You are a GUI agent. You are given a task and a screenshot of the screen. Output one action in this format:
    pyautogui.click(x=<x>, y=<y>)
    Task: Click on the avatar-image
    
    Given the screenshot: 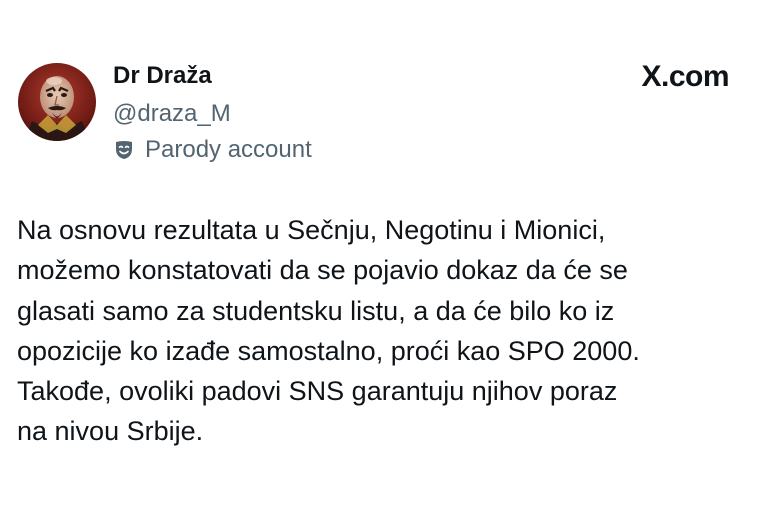 What is the action you would take?
    pyautogui.click(x=57, y=102)
    